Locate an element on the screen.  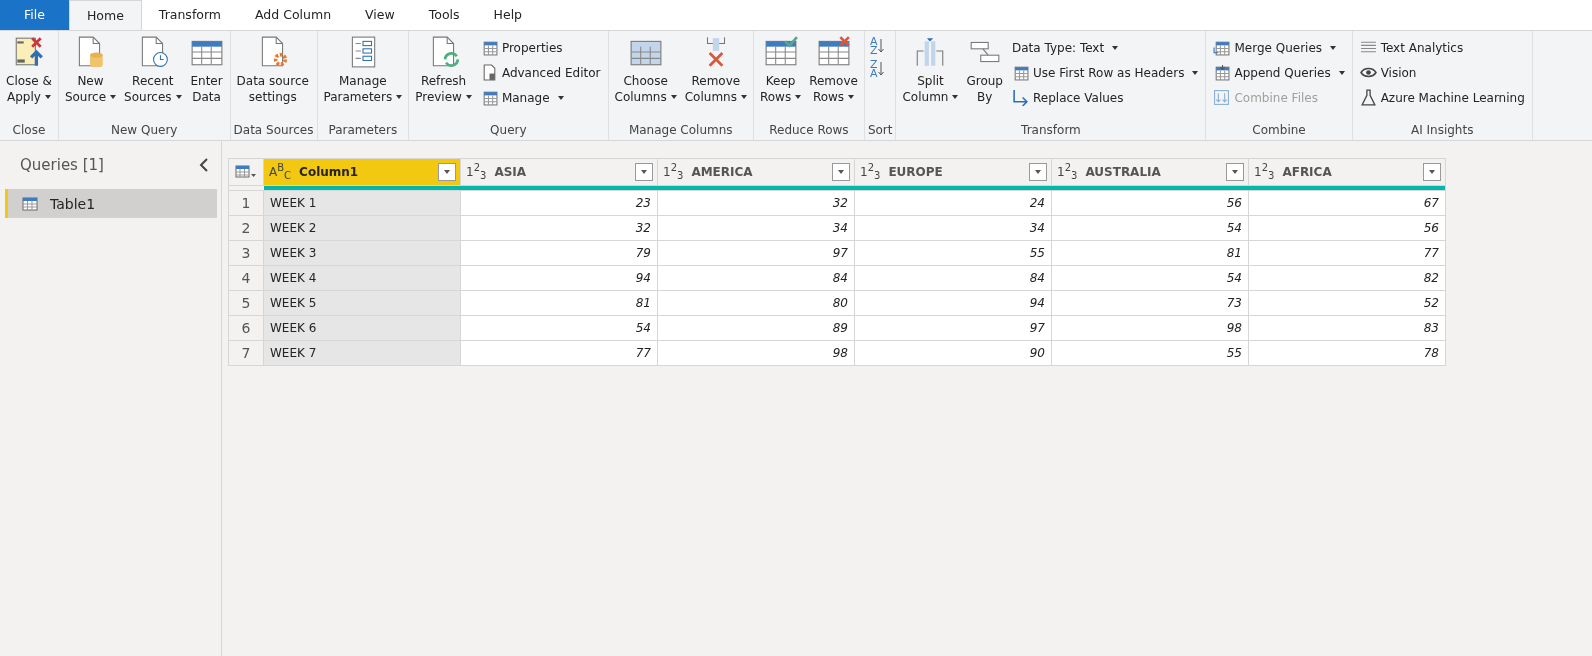
ribbon-button: Advanced Editor is located at coordinates (540, 72).